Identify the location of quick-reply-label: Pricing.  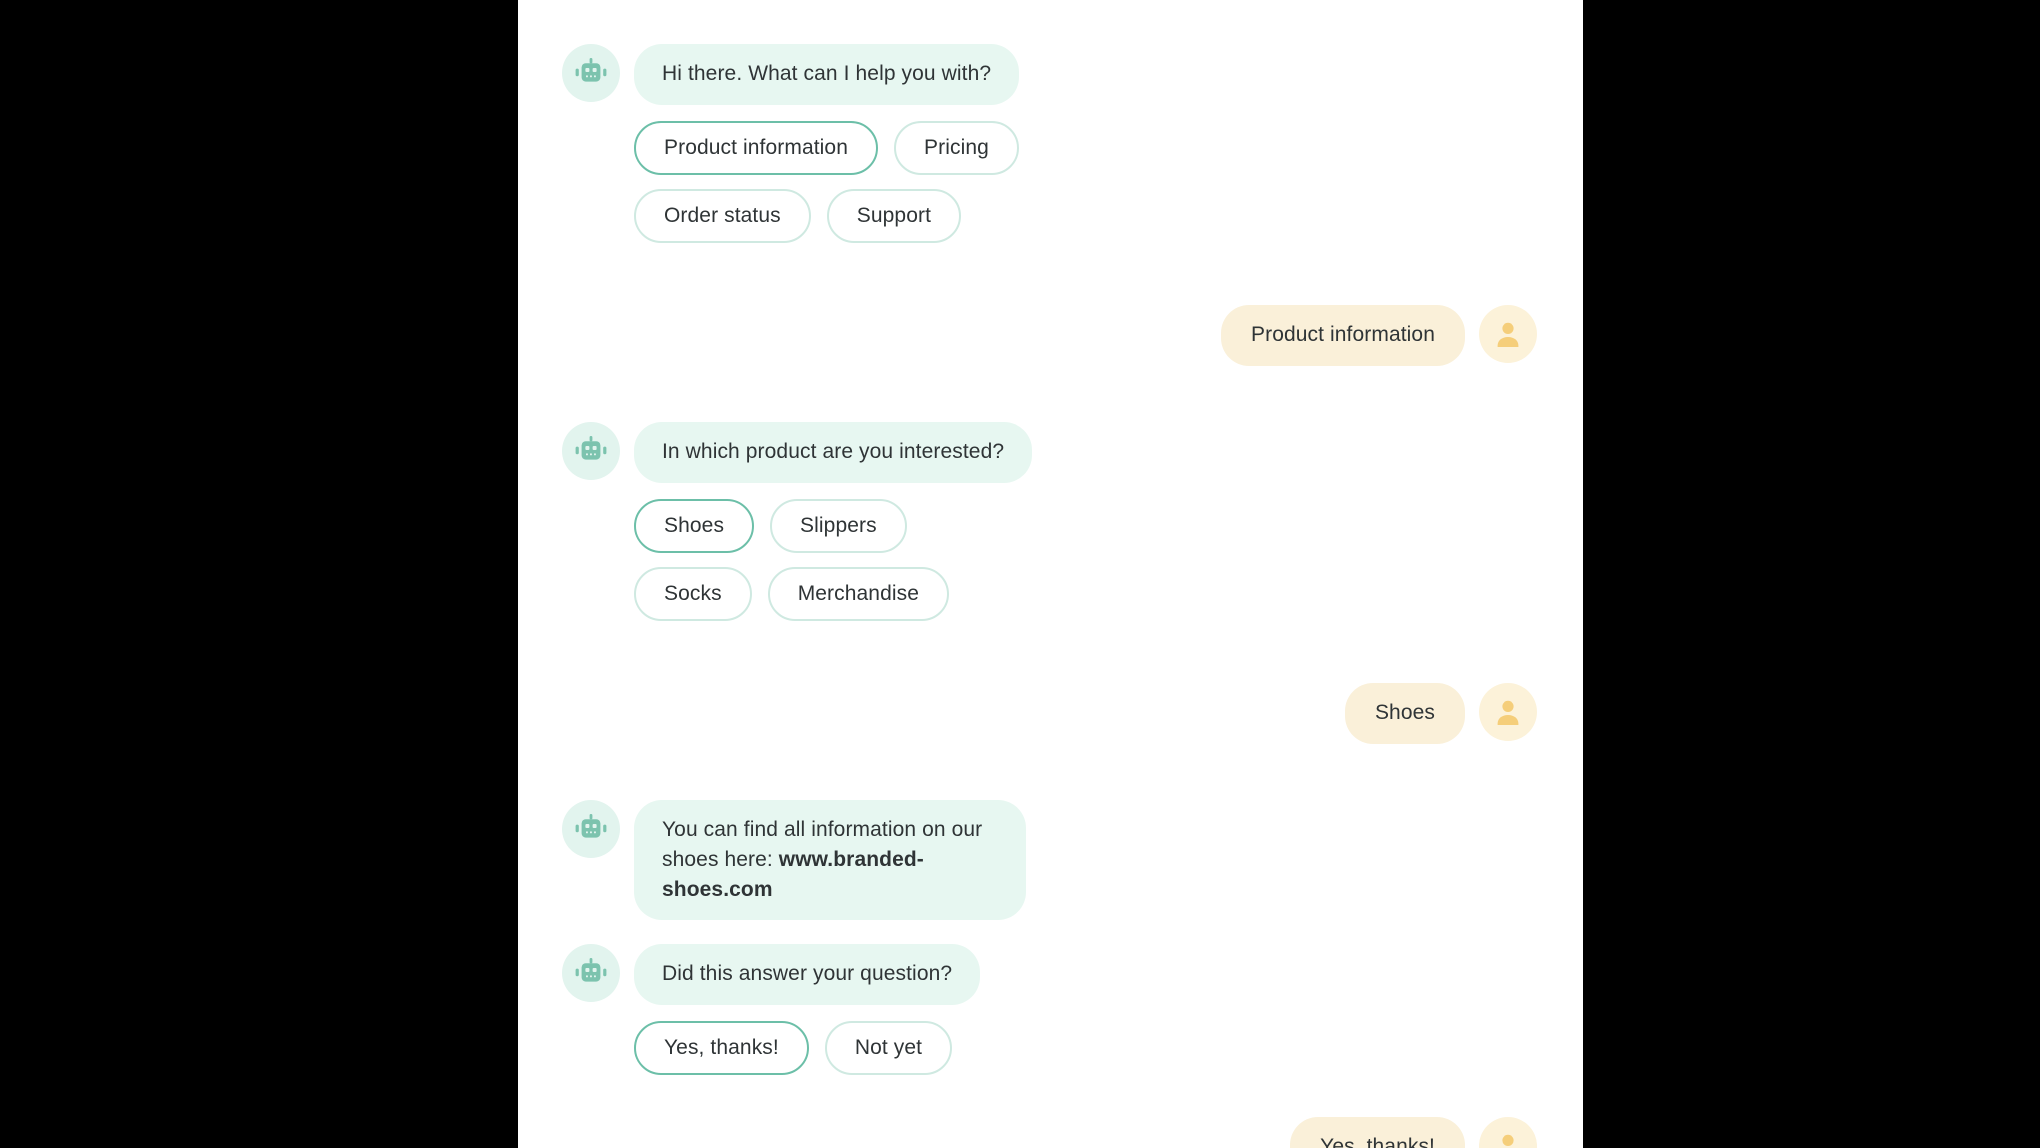
(956, 147).